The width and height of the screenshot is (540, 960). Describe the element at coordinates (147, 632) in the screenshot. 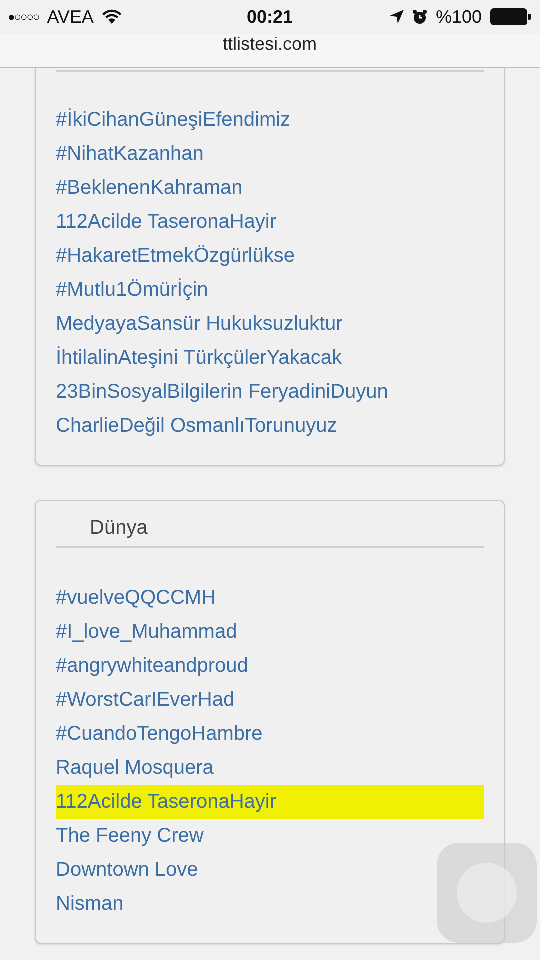

I see `trend-link: #I_love_Muhammad` at that location.